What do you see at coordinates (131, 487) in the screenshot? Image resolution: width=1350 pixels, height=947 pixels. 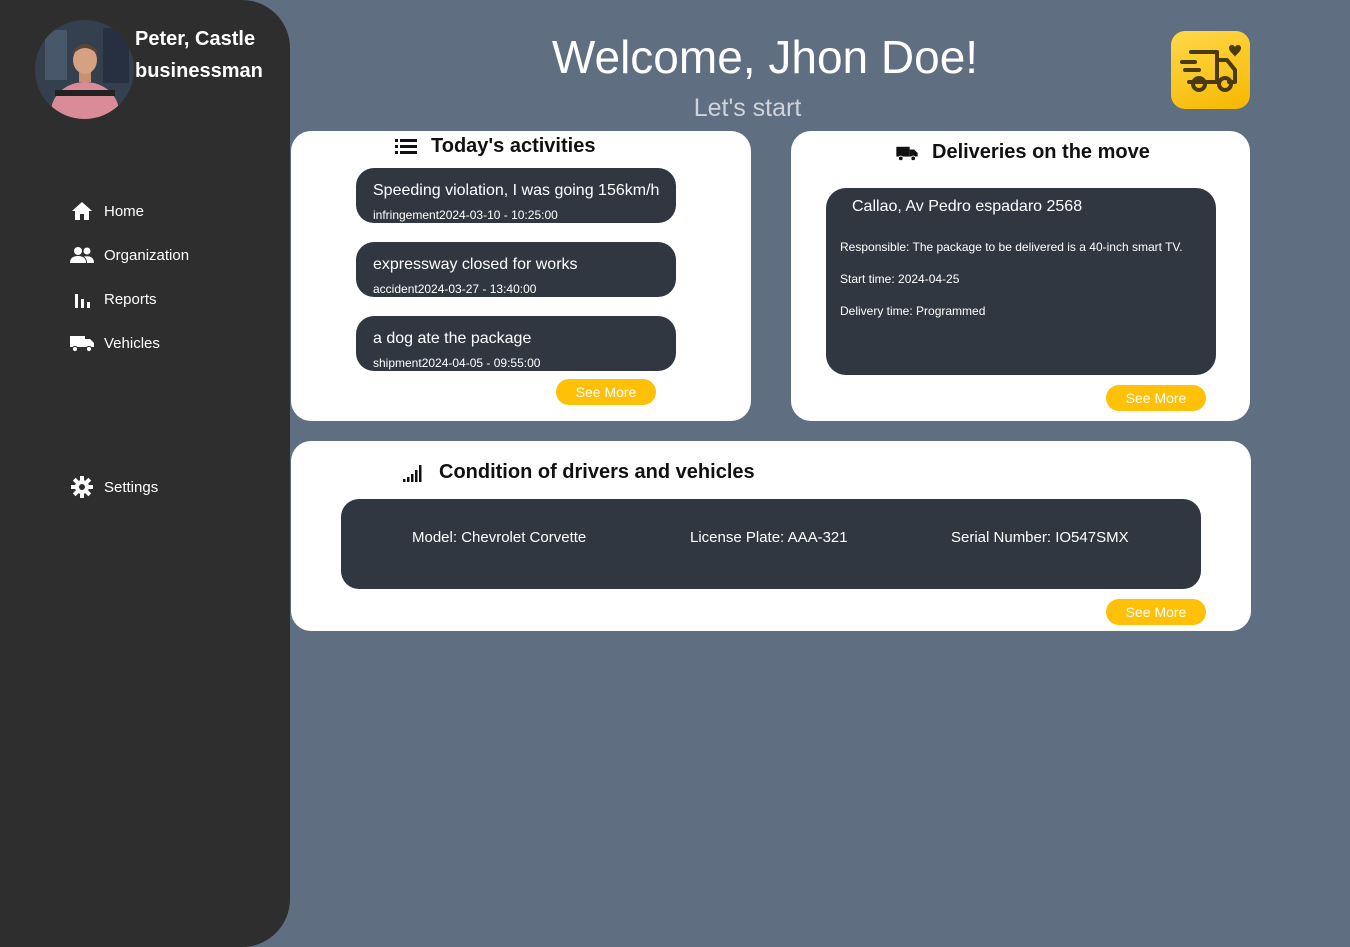 I see `sidebar-item-label: Settings` at bounding box center [131, 487].